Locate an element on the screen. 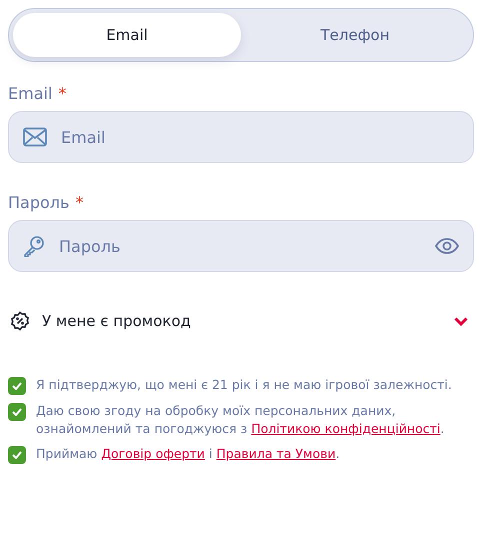 The image size is (482, 533). input-field: Пароль is located at coordinates (241, 246).